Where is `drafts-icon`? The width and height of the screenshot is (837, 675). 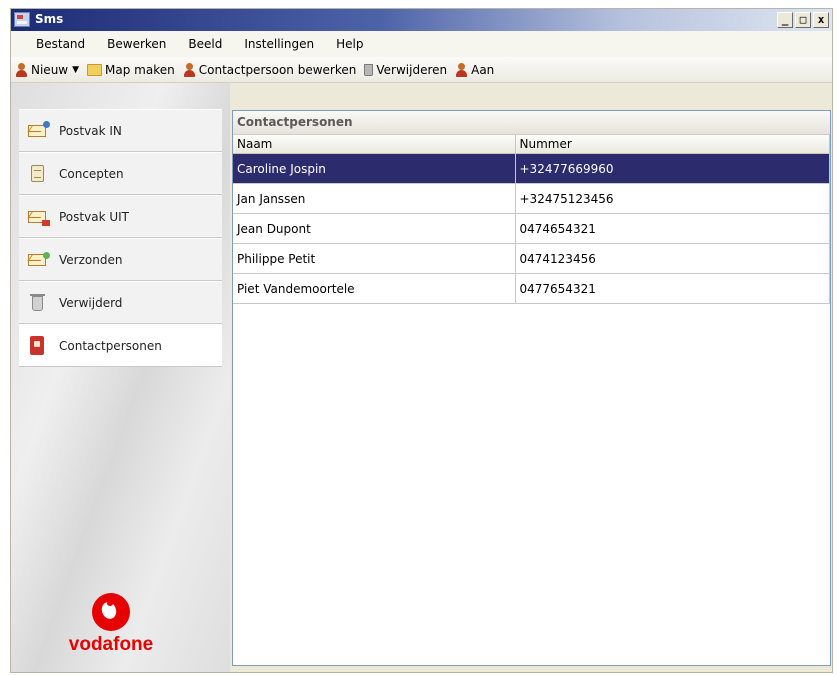
drafts-icon is located at coordinates (38, 174).